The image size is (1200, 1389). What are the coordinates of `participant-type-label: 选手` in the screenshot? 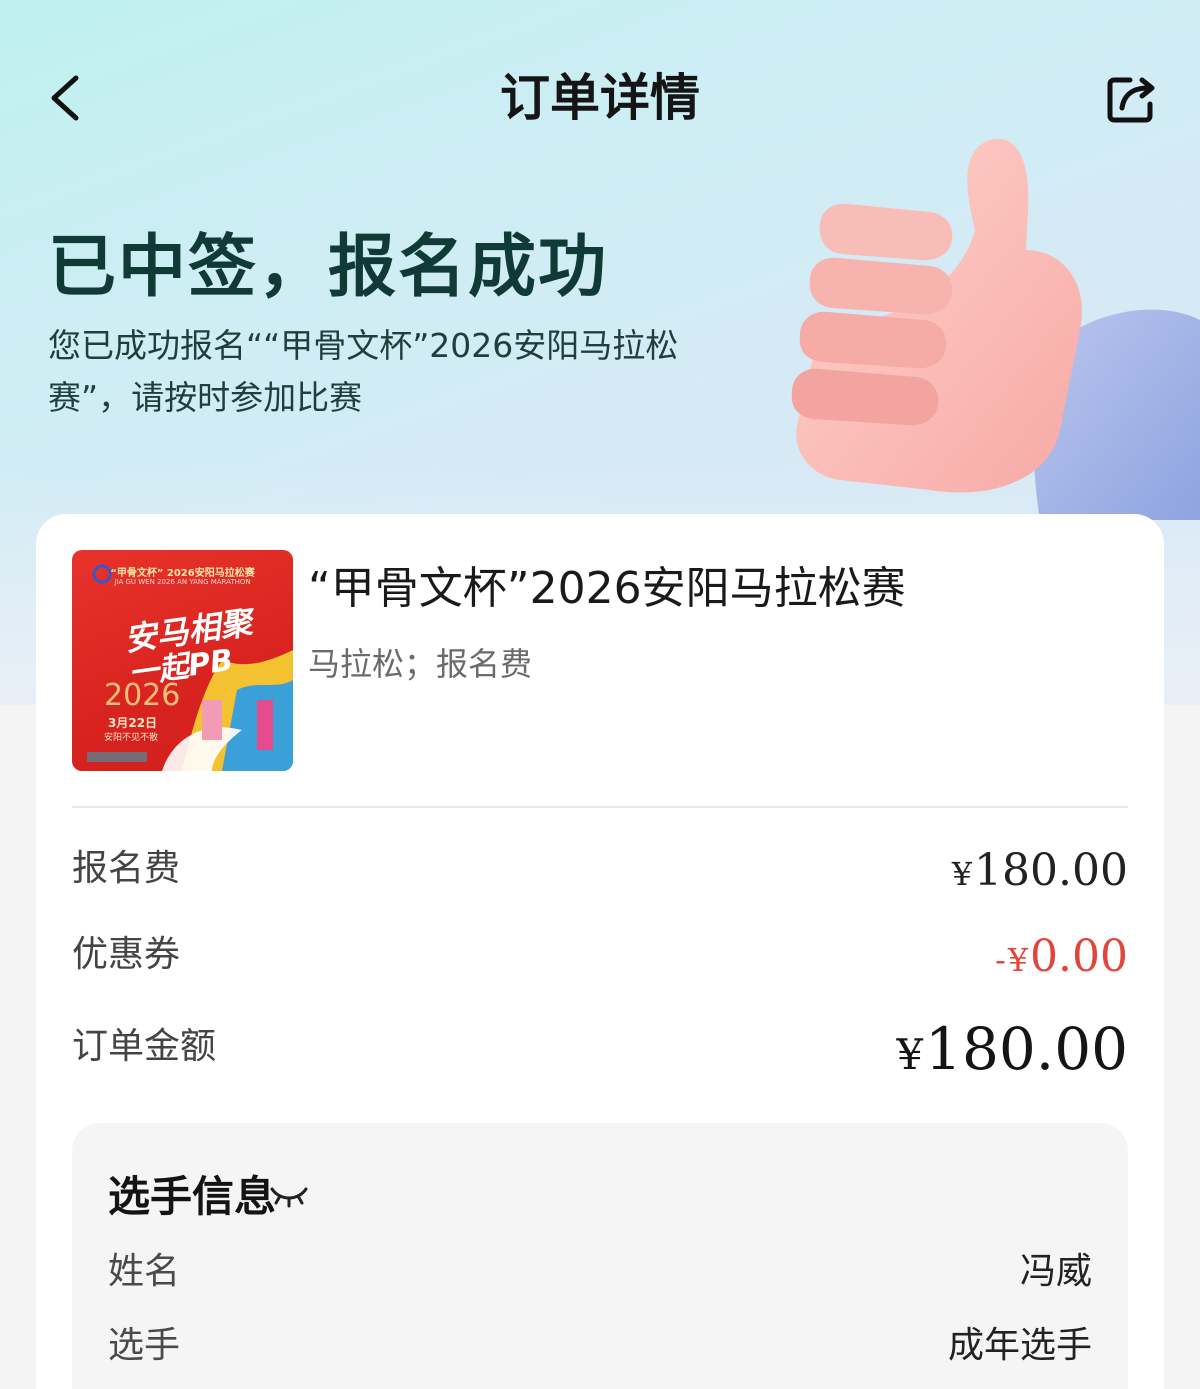 It's located at (144, 1345).